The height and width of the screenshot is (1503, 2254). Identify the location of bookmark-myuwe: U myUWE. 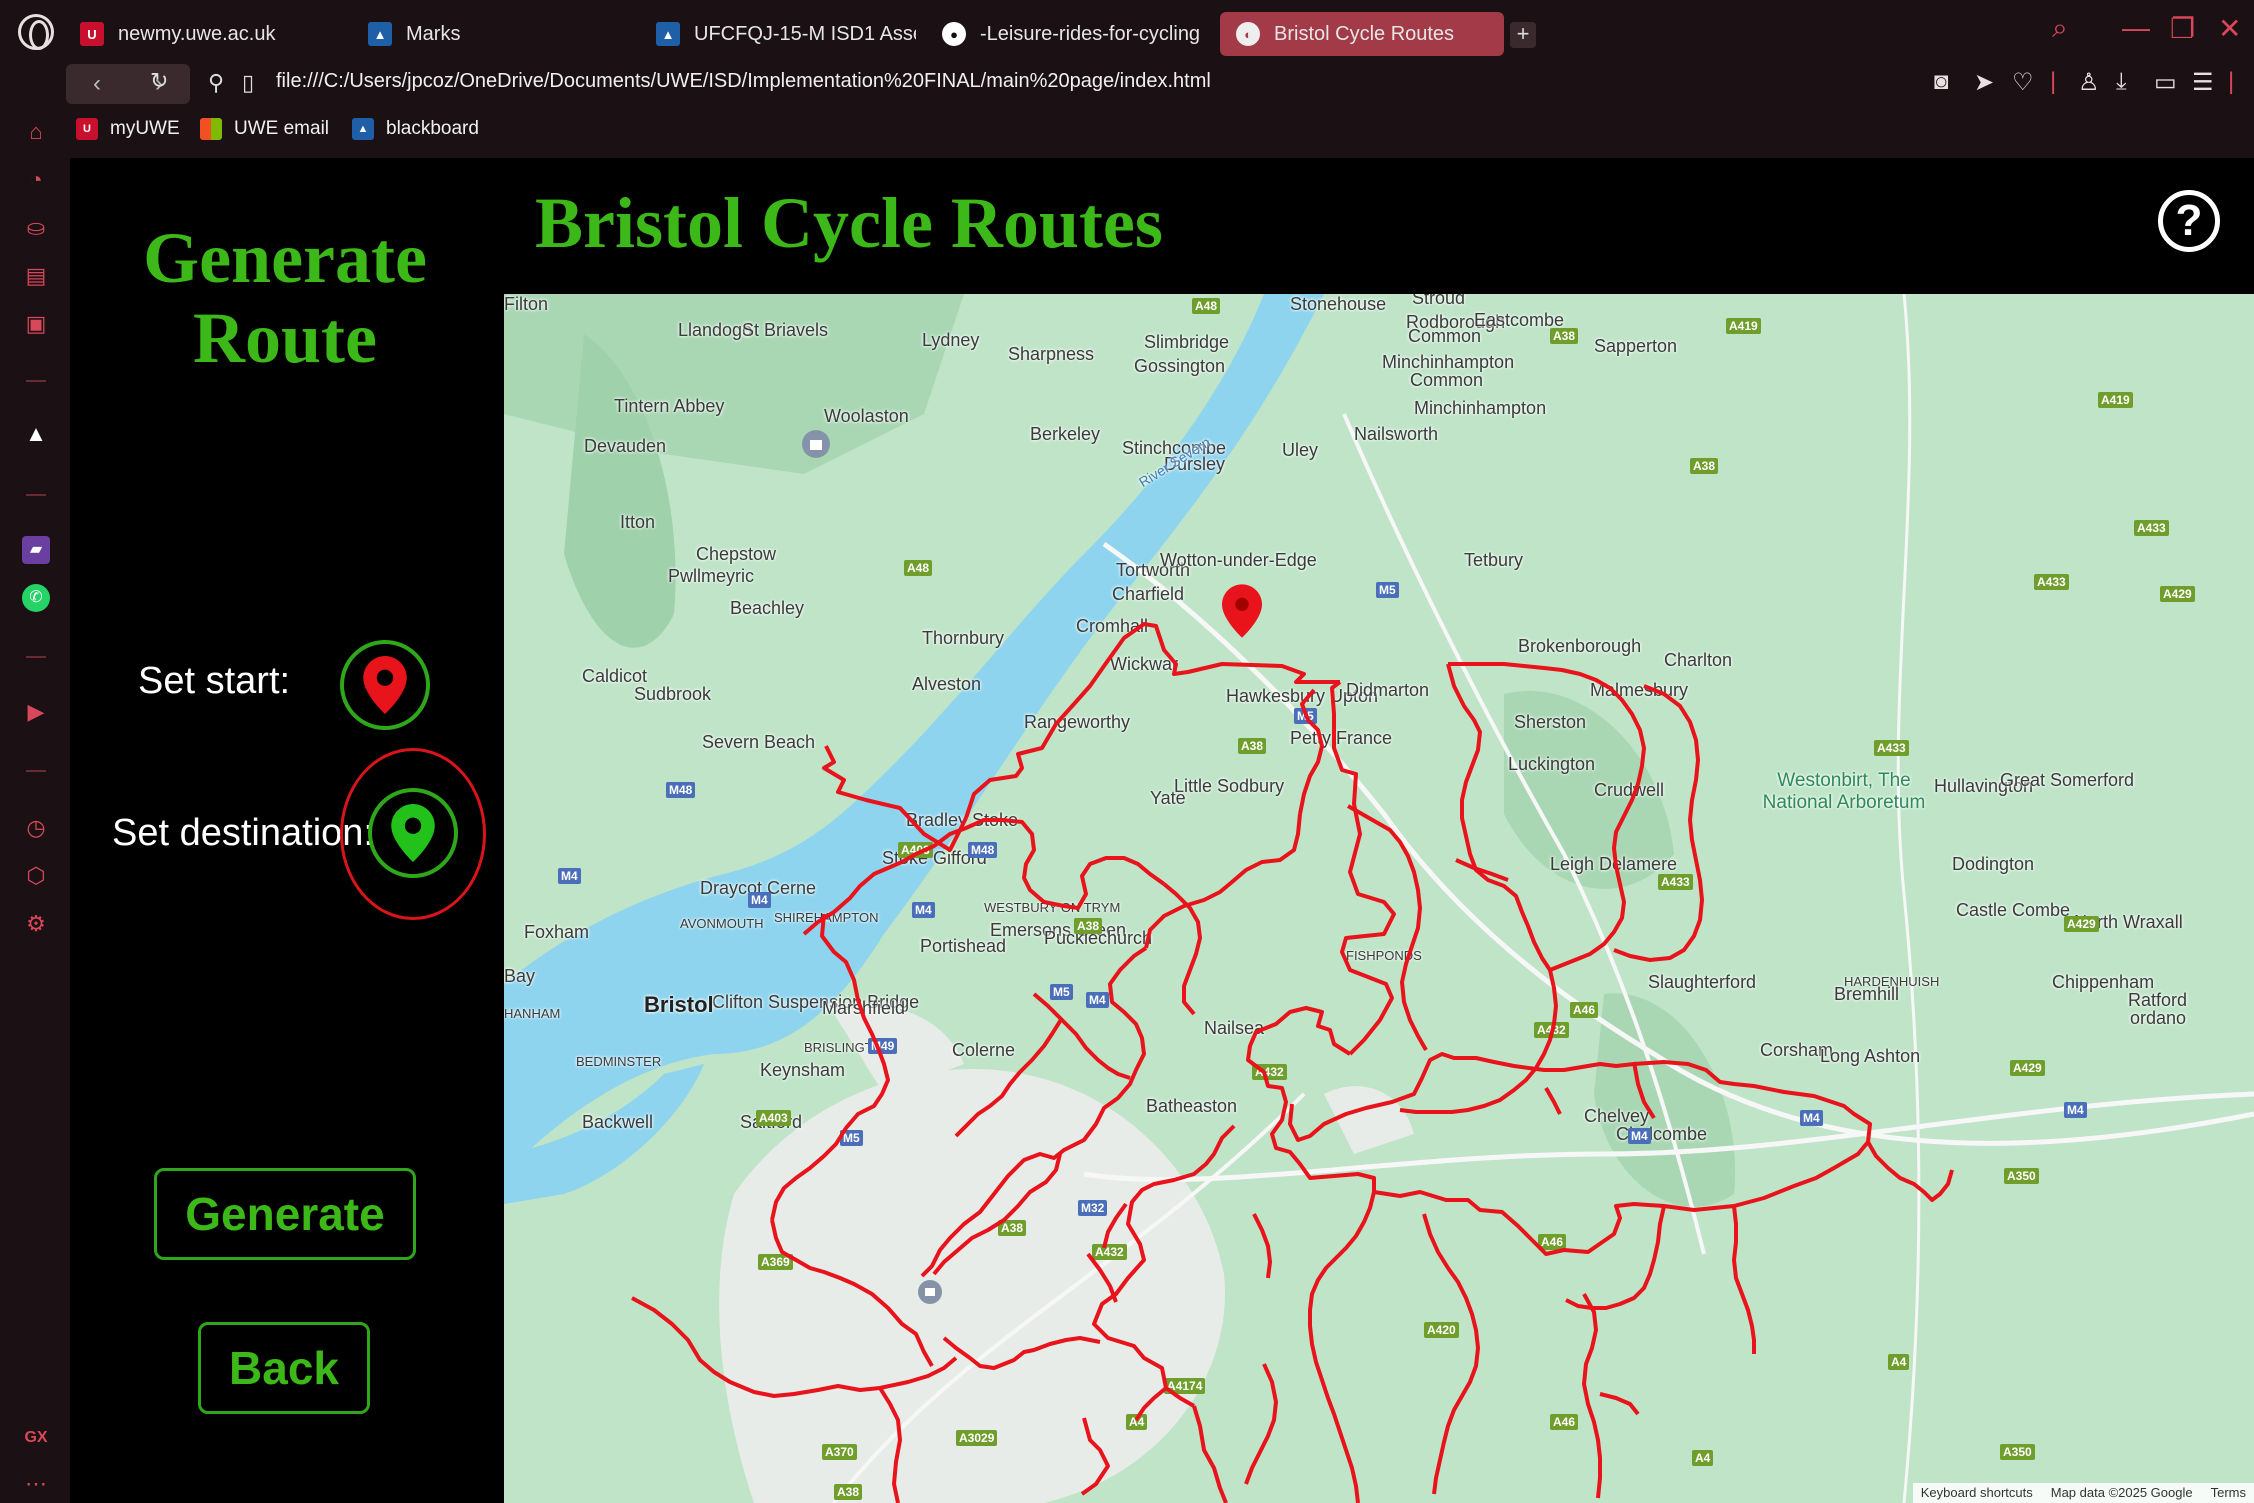
(128, 129).